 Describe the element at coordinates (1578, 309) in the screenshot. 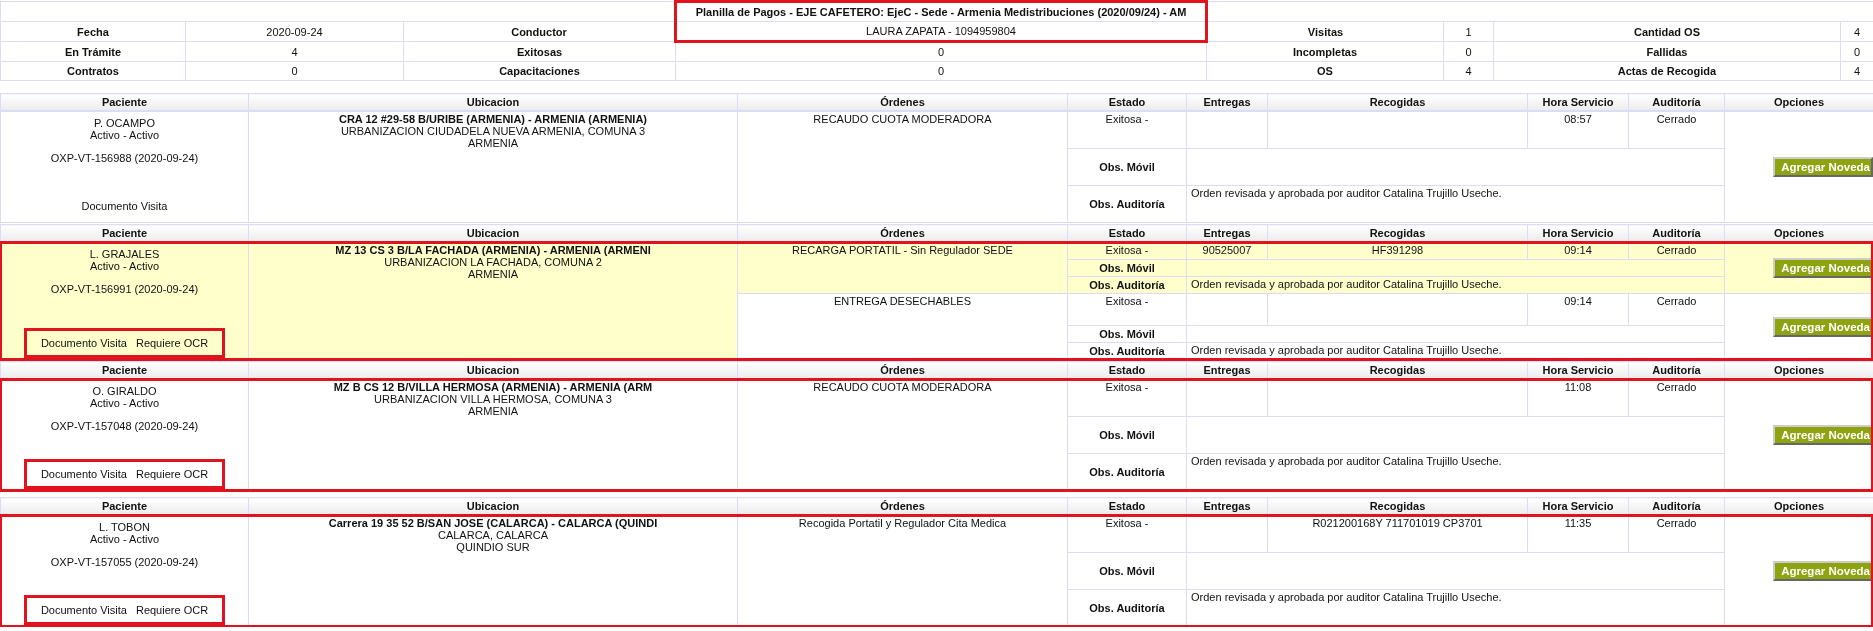

I see `service-time-cell: 09:14` at that location.